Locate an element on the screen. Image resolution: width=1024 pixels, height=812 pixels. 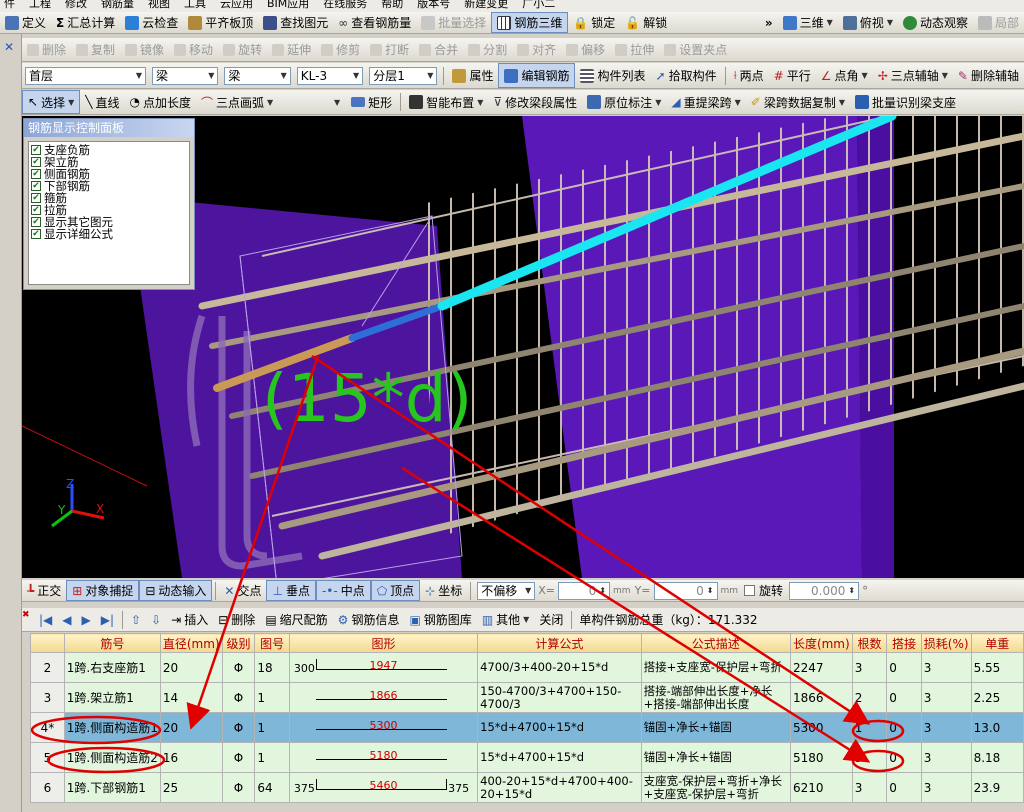
cell-length: 2247 is located at coordinates (821, 667).